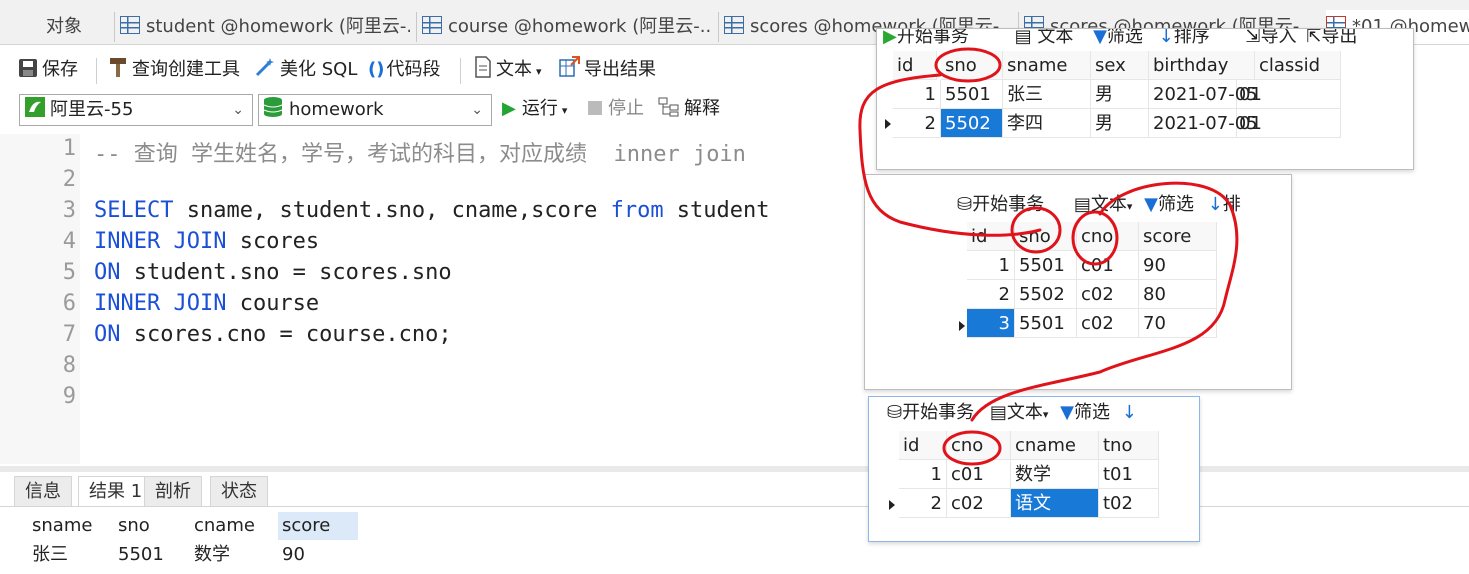 The image size is (1469, 574). Describe the element at coordinates (1224, 204) in the screenshot. I see `sort-button: ↓排` at that location.